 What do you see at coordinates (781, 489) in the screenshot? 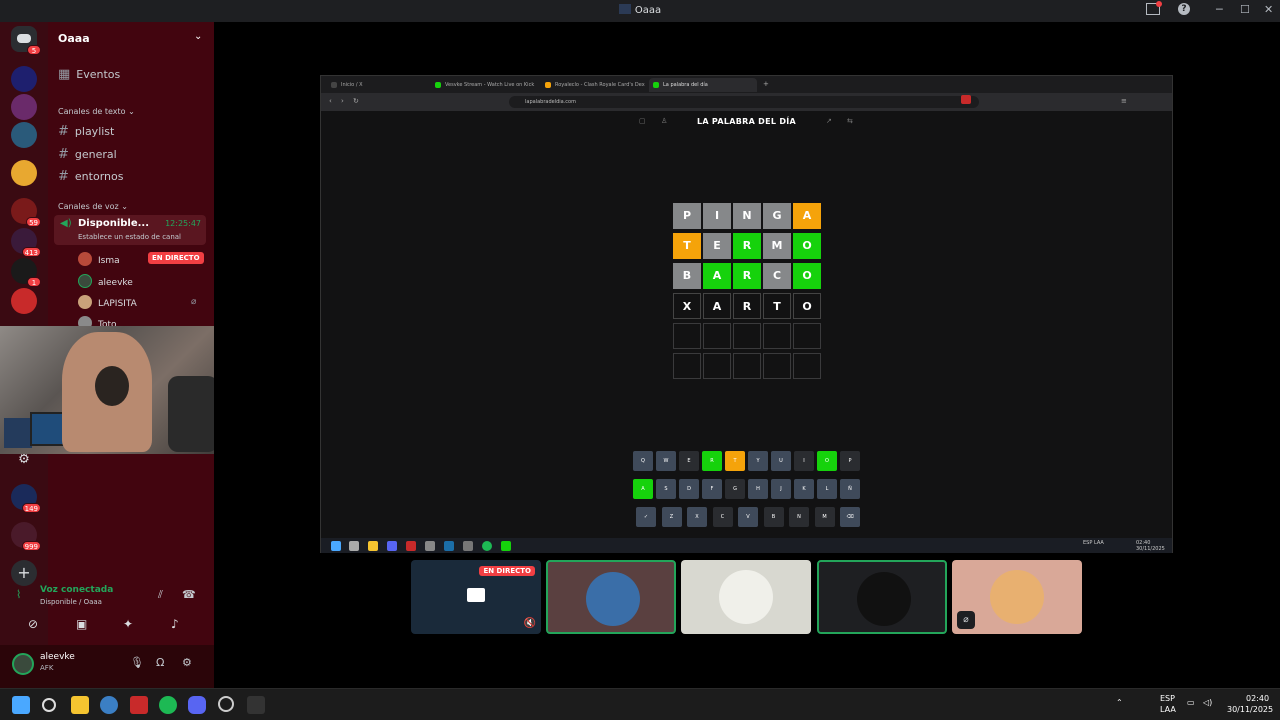
I see `keyboard-key: J` at bounding box center [781, 489].